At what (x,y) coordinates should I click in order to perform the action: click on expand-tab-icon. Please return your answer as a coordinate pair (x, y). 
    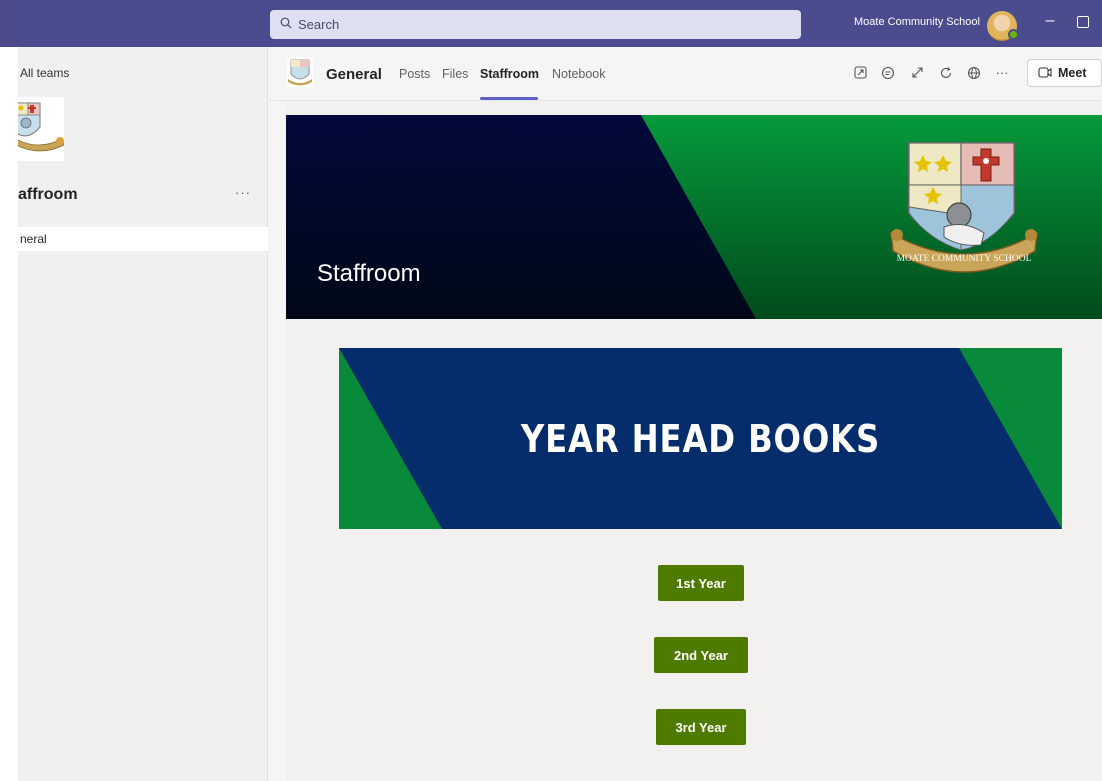
    Looking at the image, I should click on (860, 73).